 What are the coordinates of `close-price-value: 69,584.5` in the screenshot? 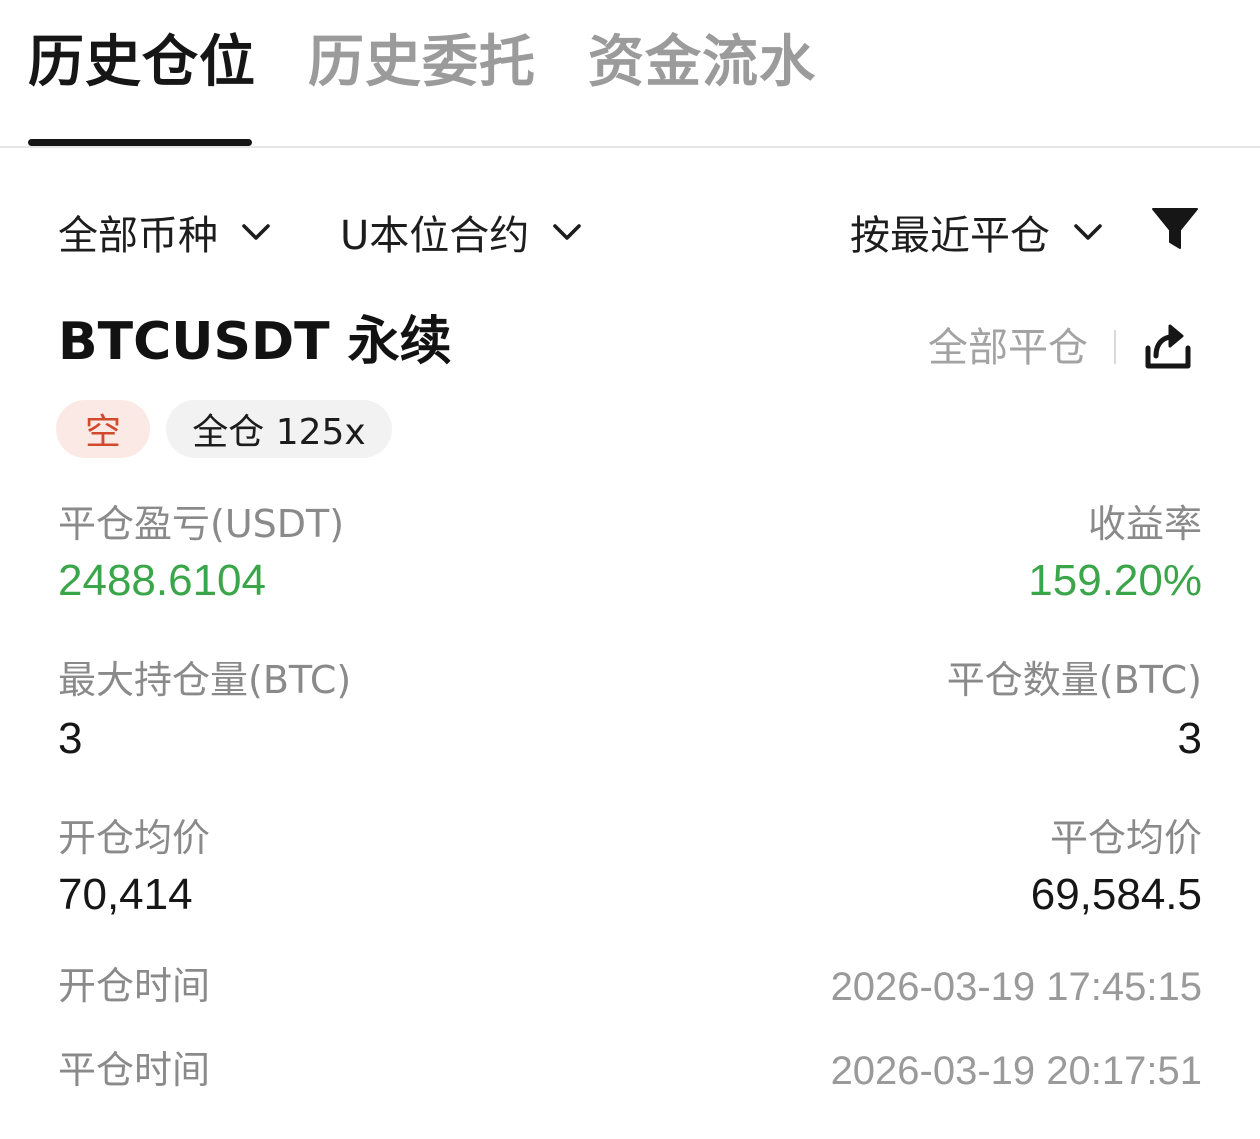 It's located at (1116, 894).